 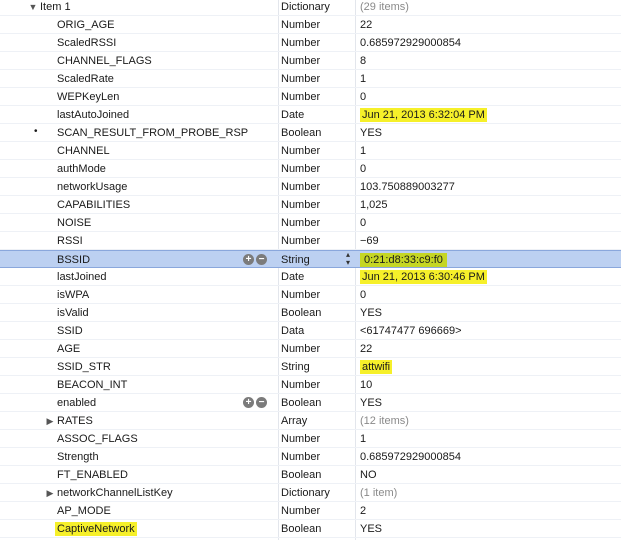 I want to click on row-value: NO, so click(x=368, y=475).